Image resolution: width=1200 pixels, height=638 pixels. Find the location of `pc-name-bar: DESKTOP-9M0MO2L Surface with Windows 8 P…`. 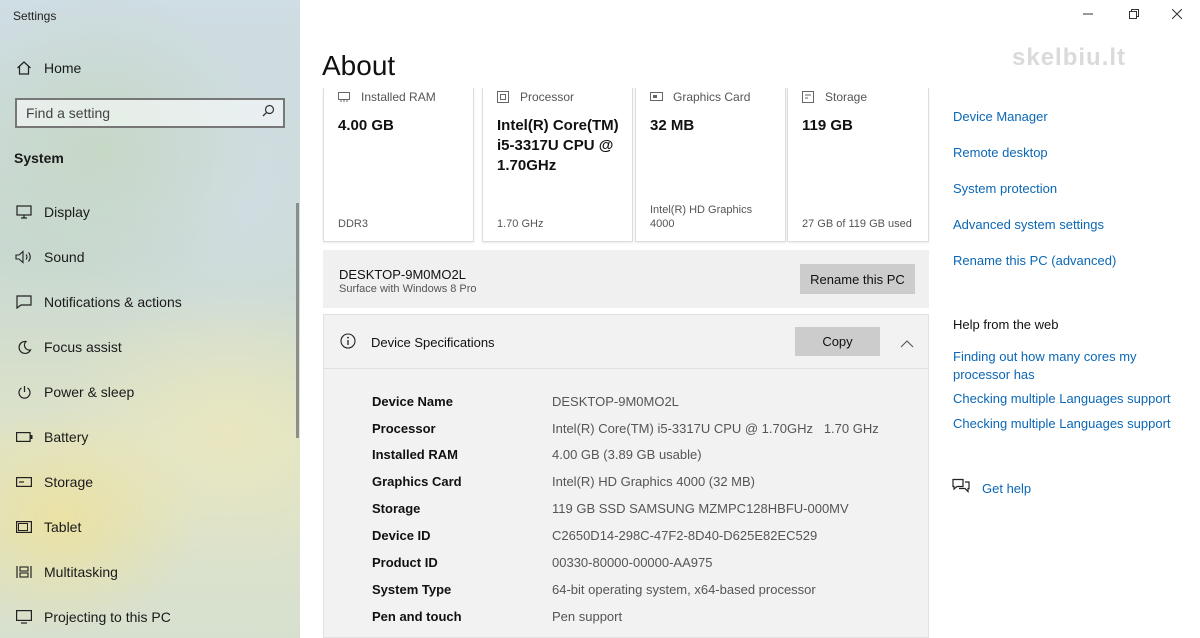

pc-name-bar: DESKTOP-9M0MO2L Surface with Windows 8 P… is located at coordinates (626, 279).